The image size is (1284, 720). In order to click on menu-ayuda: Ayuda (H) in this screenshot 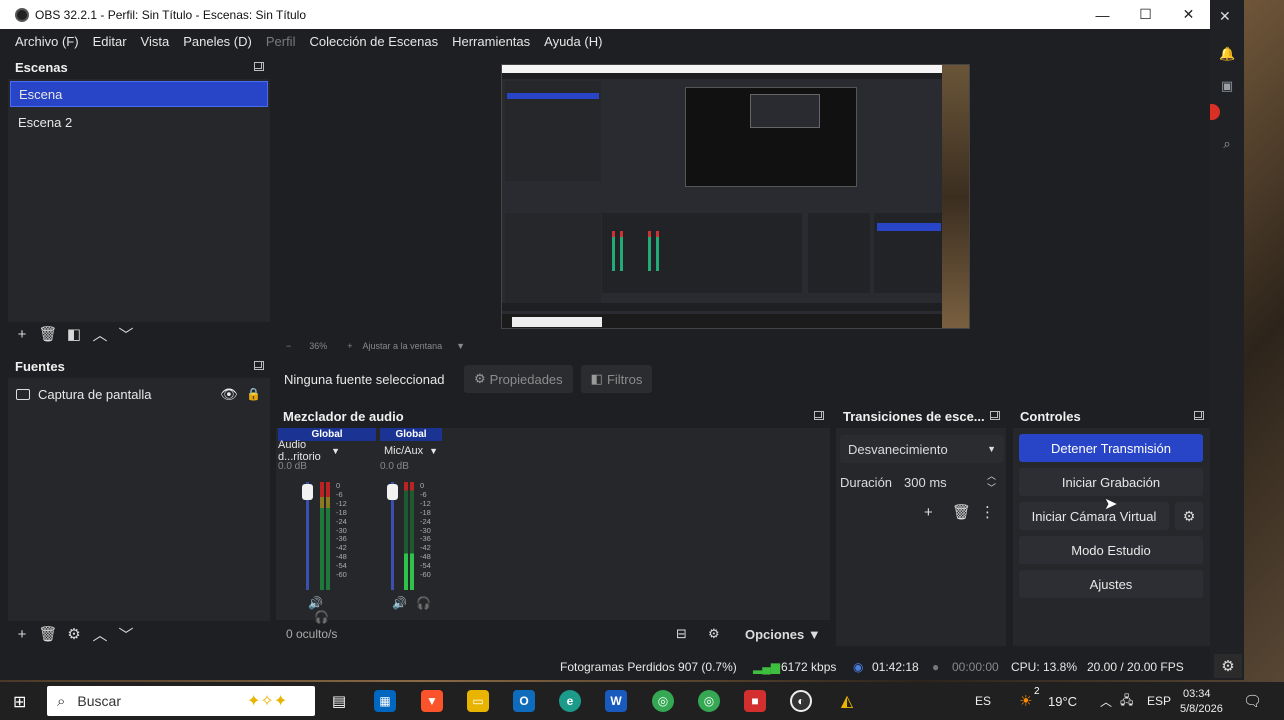, I will do `click(573, 41)`.